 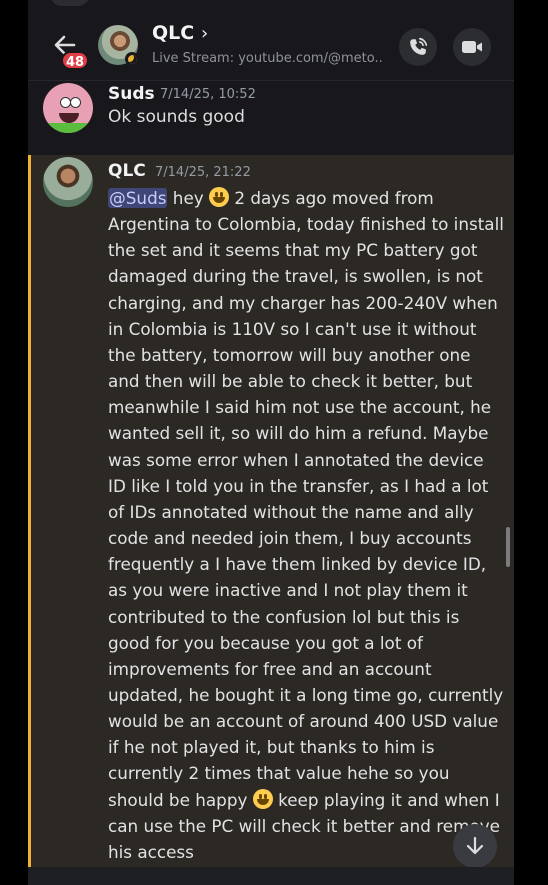 I want to click on message-author: Suds, so click(x=131, y=94).